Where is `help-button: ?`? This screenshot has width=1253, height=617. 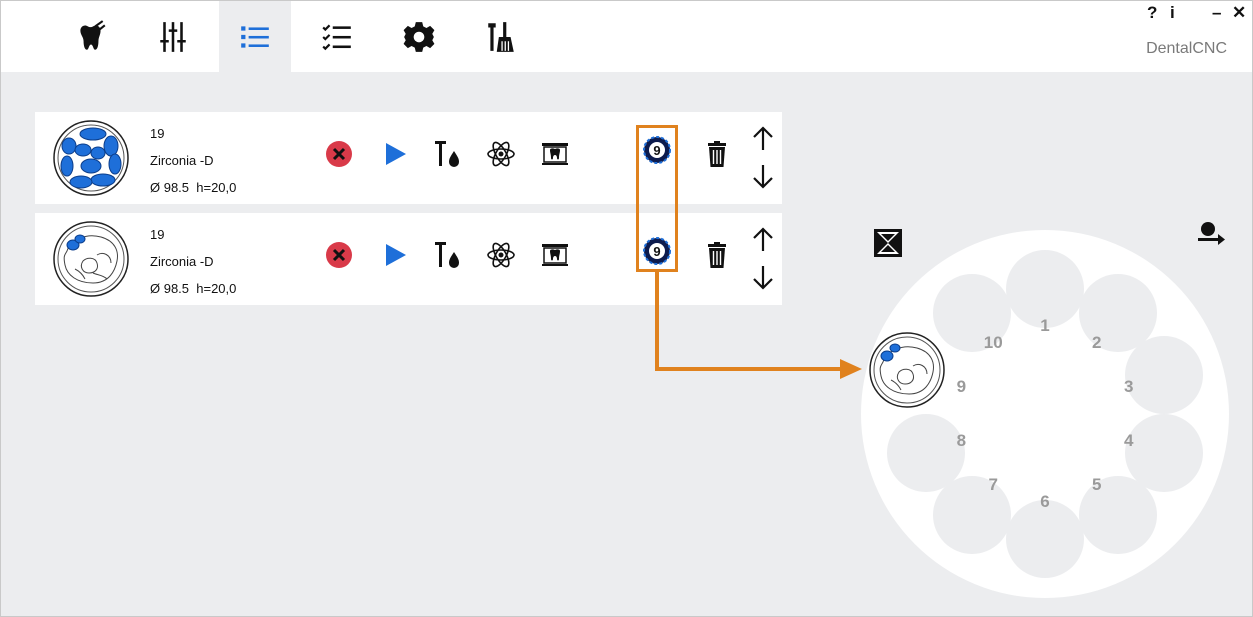 help-button: ? is located at coordinates (1152, 13).